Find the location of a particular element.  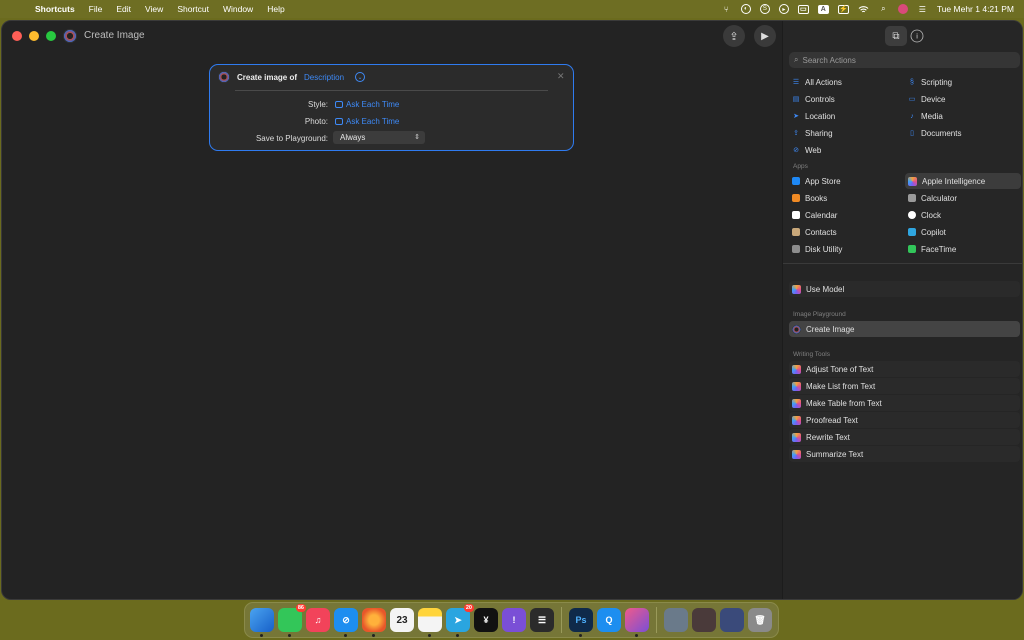

description-parameter: Description is located at coordinates (324, 77).